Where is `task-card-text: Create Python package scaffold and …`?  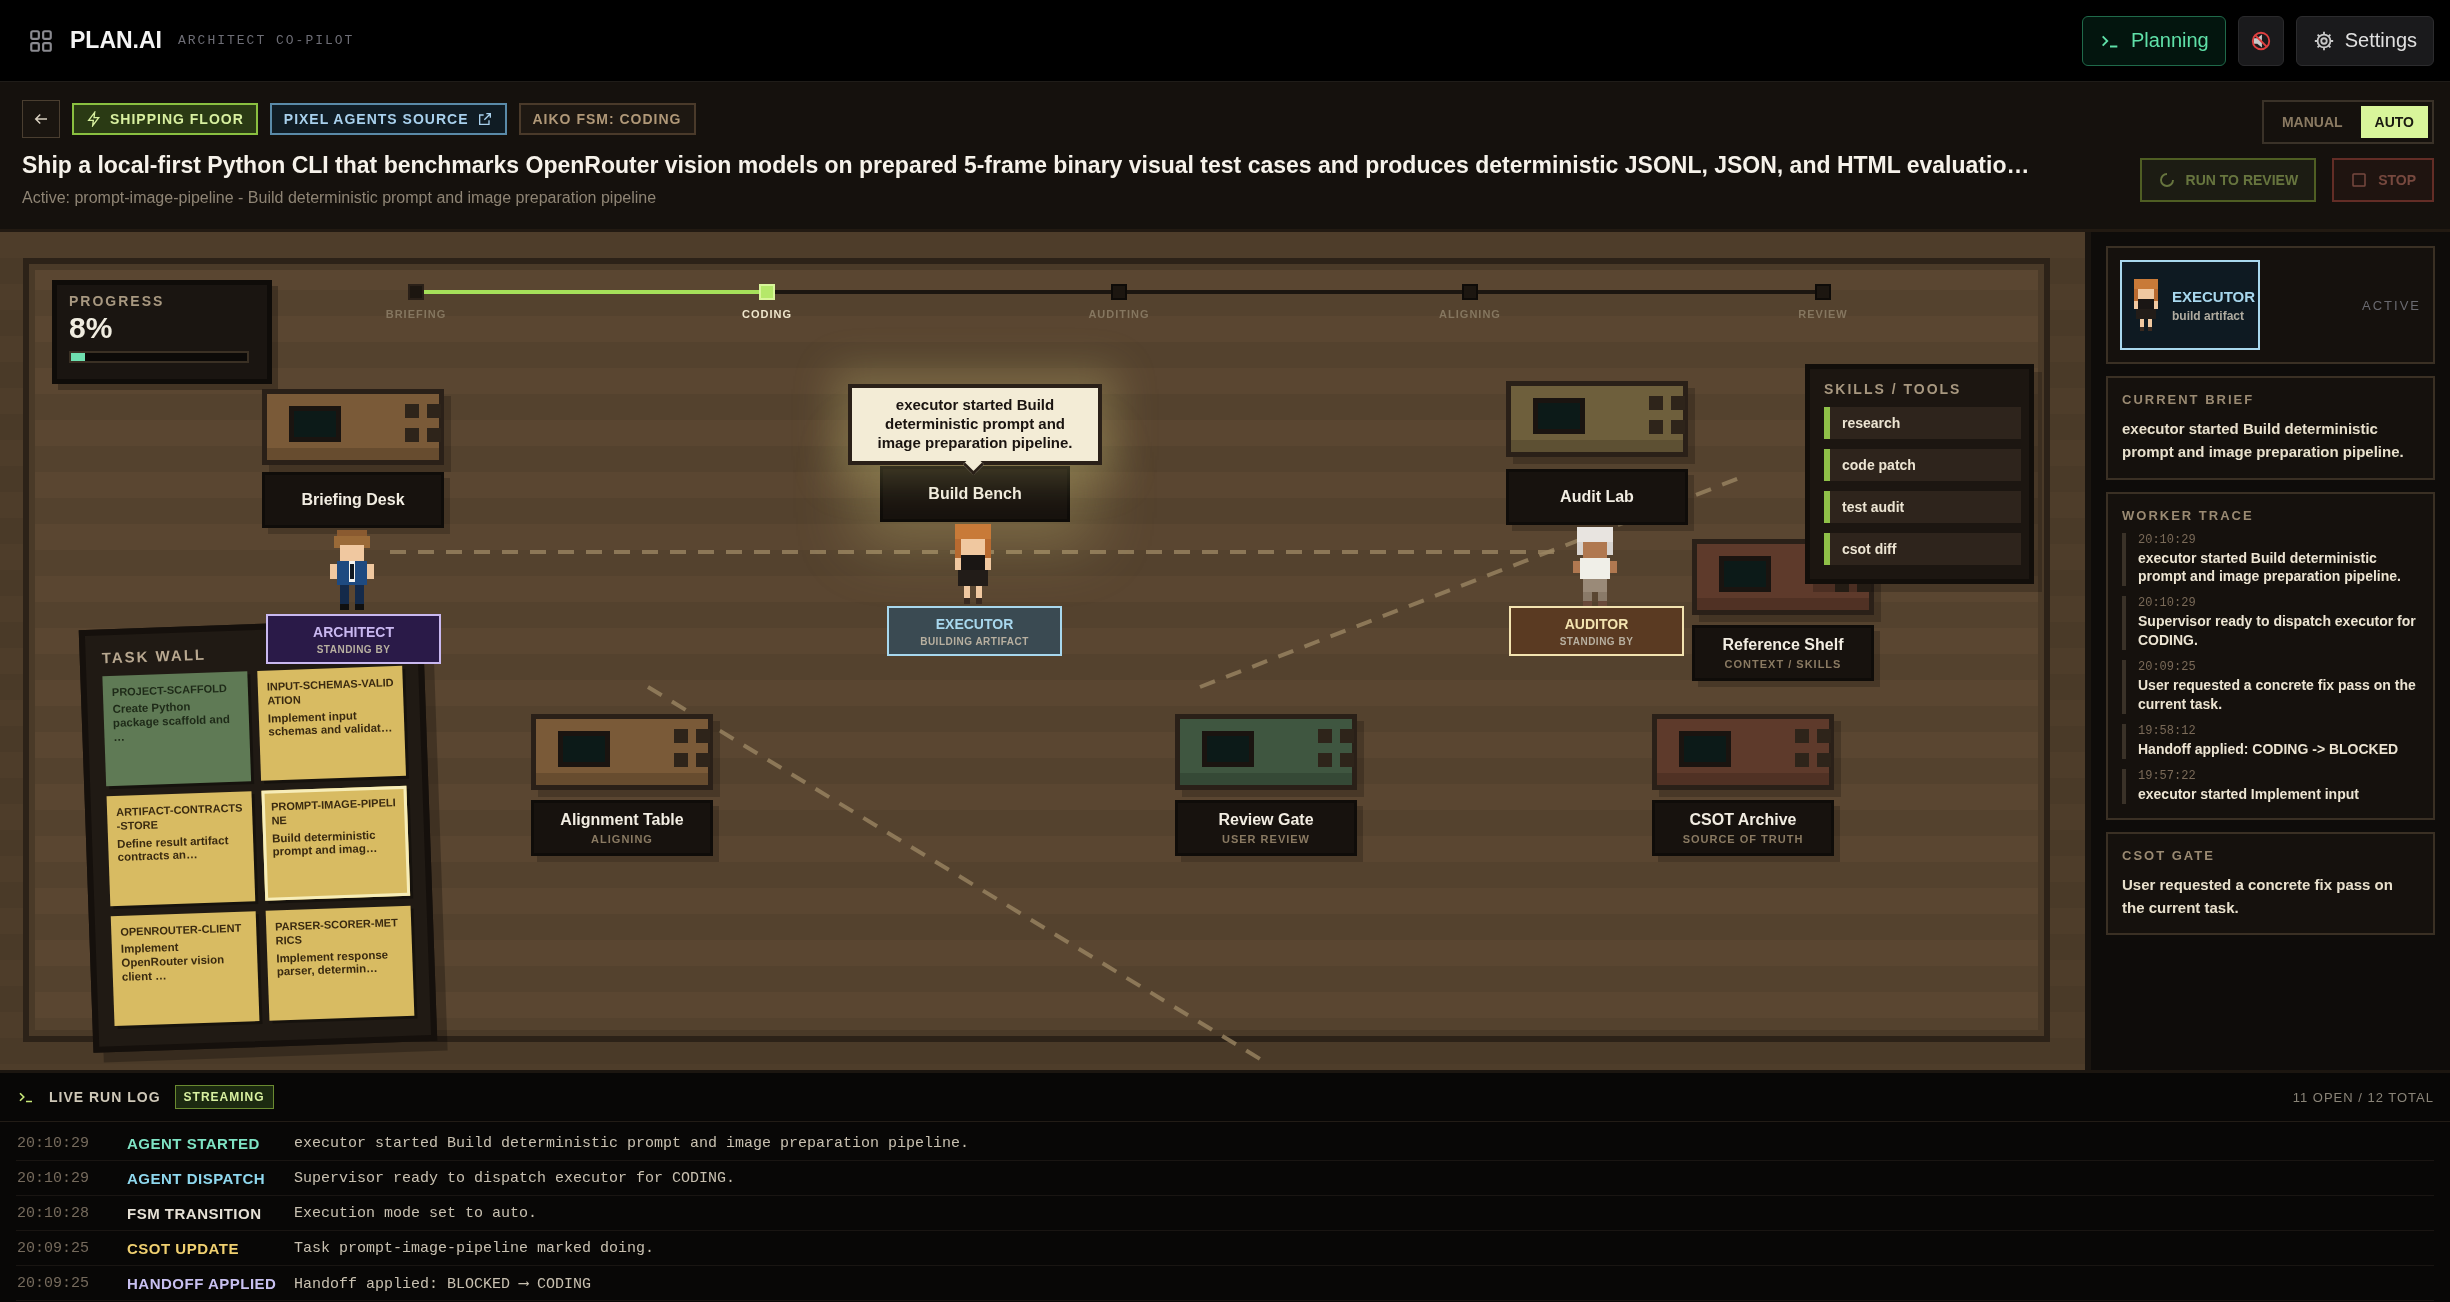 task-card-text: Create Python package scaffold and … is located at coordinates (172, 722).